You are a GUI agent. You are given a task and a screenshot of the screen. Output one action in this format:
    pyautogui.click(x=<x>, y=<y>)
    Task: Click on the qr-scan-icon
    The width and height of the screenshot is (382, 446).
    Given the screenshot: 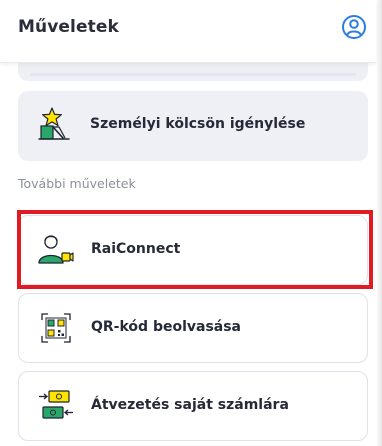 What is the action you would take?
    pyautogui.click(x=56, y=328)
    